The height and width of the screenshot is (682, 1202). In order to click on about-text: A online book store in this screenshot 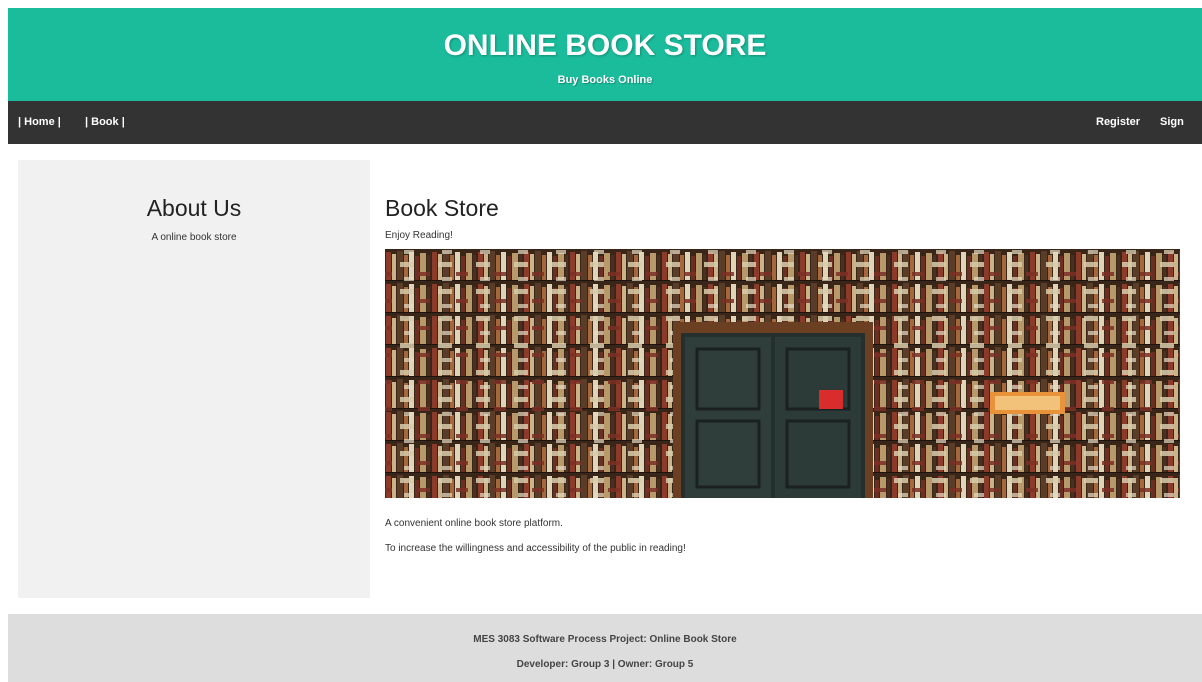, I will do `click(194, 237)`.